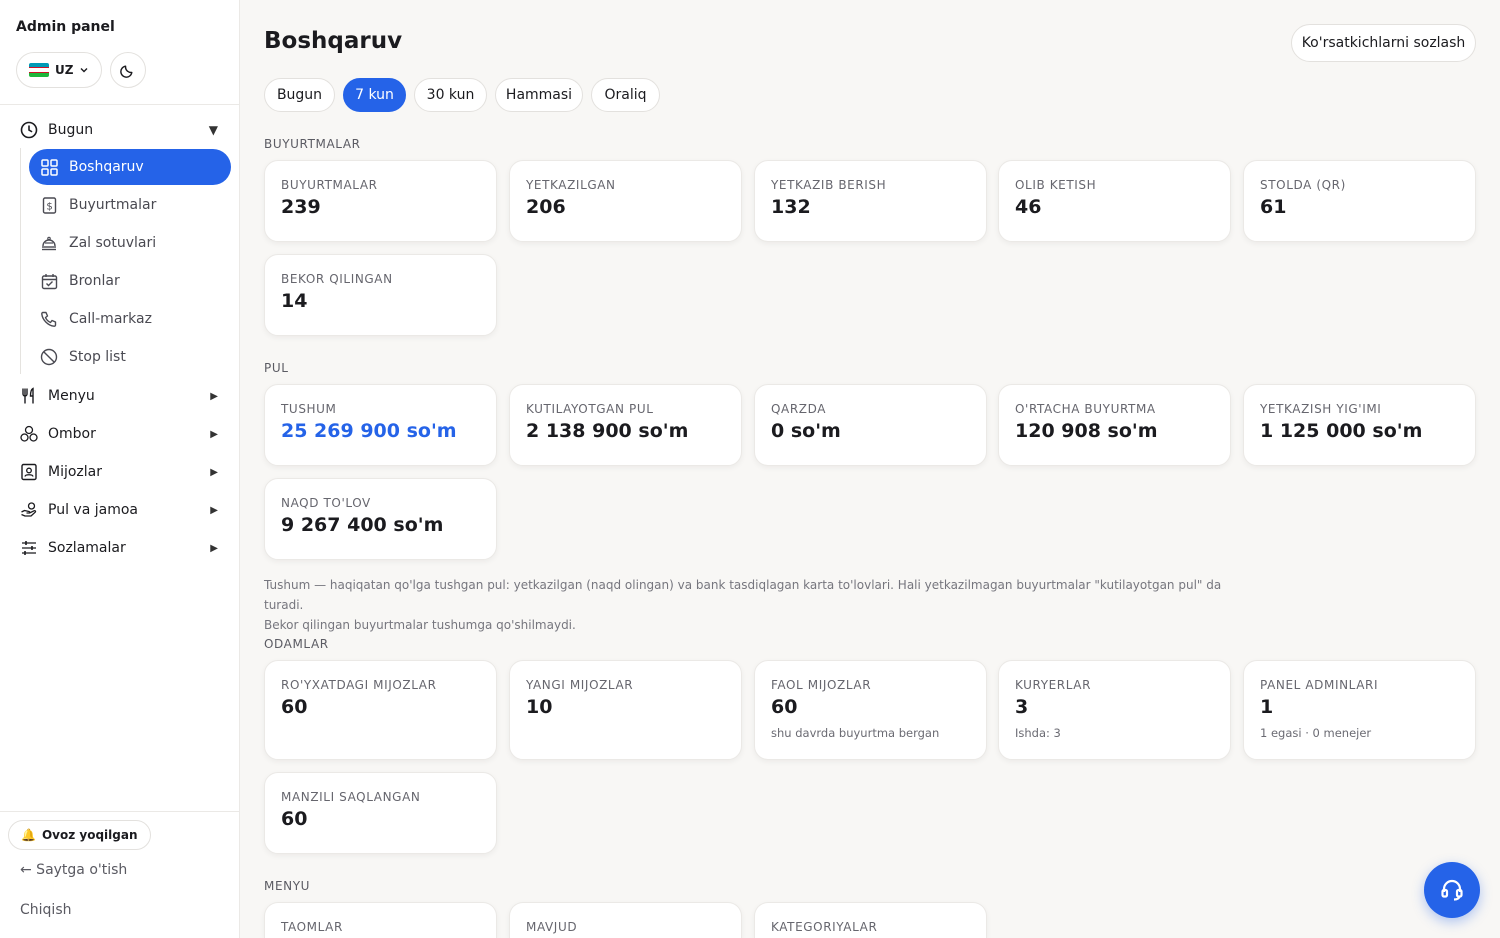 This screenshot has height=938, width=1500. Describe the element at coordinates (84, 70) in the screenshot. I see `chevron-down-icon` at that location.